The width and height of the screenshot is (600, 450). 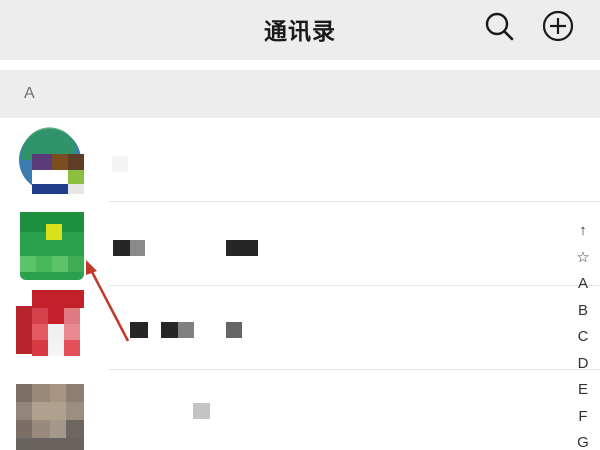 What do you see at coordinates (583, 390) in the screenshot?
I see `index-letter-e: E` at bounding box center [583, 390].